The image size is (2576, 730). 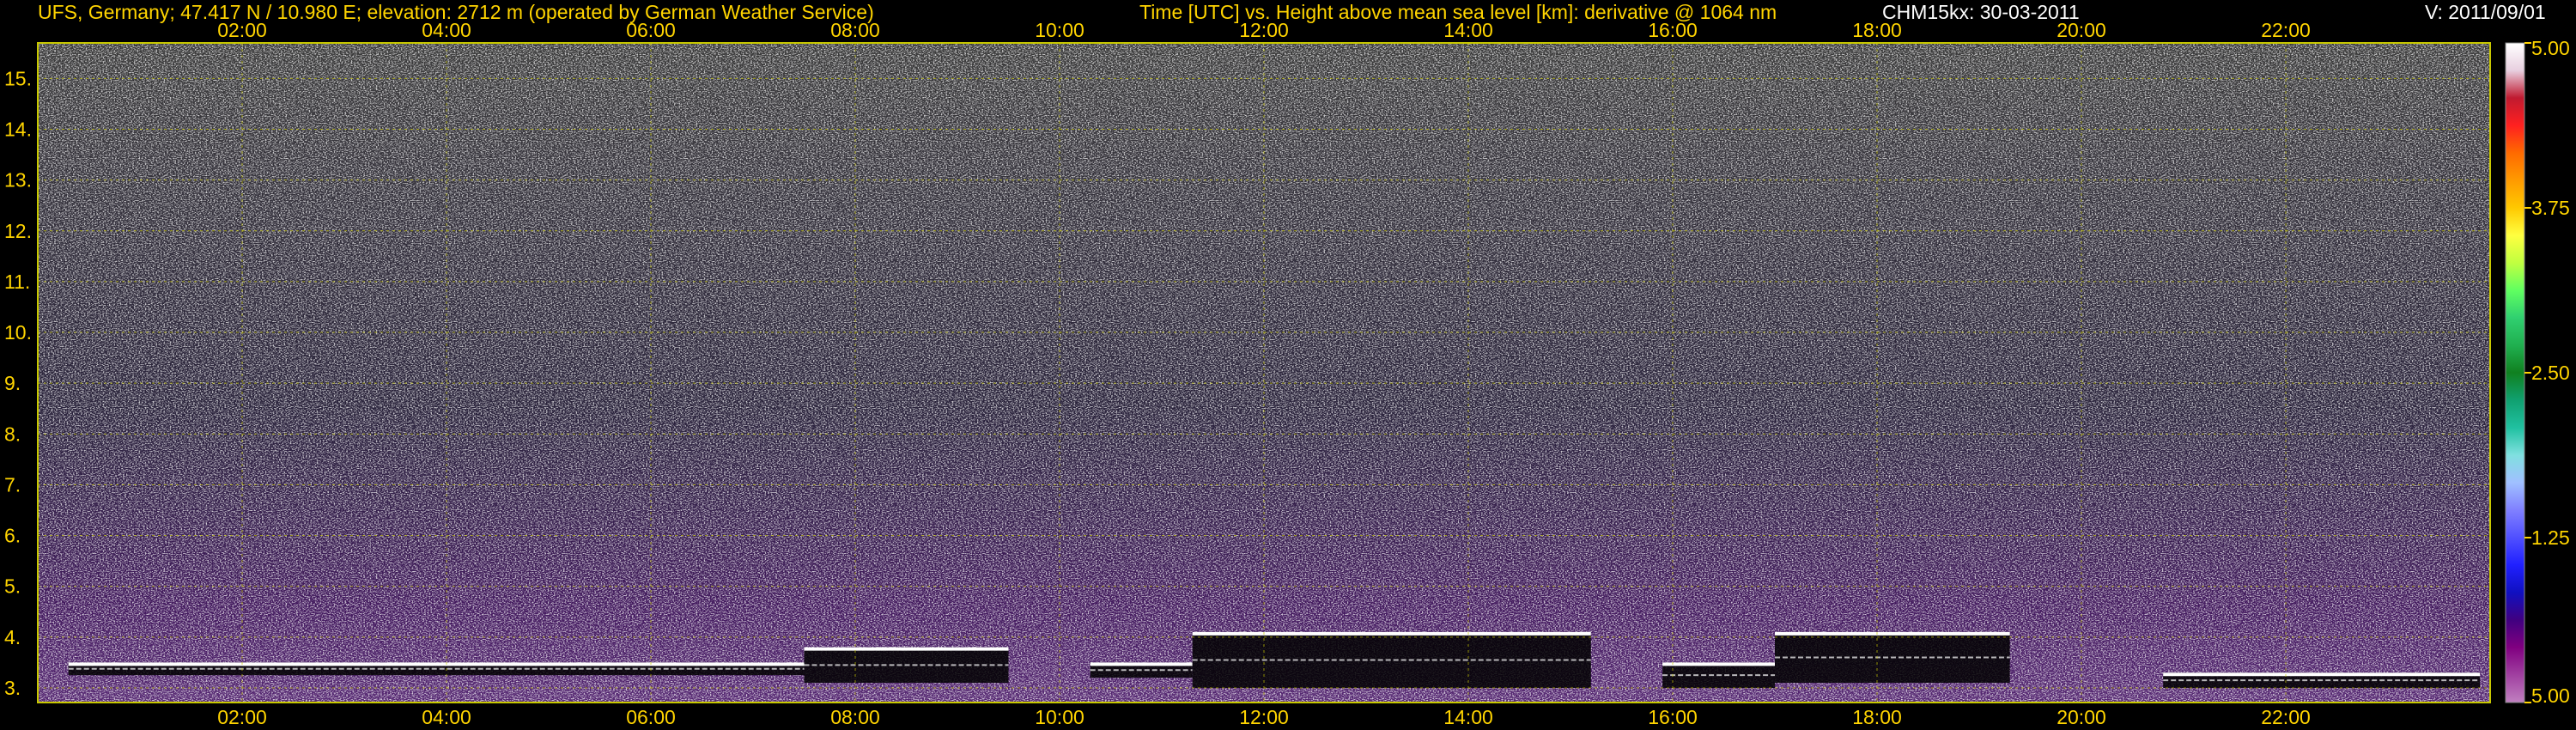 I want to click on y-tick-label: 7., so click(x=13, y=484).